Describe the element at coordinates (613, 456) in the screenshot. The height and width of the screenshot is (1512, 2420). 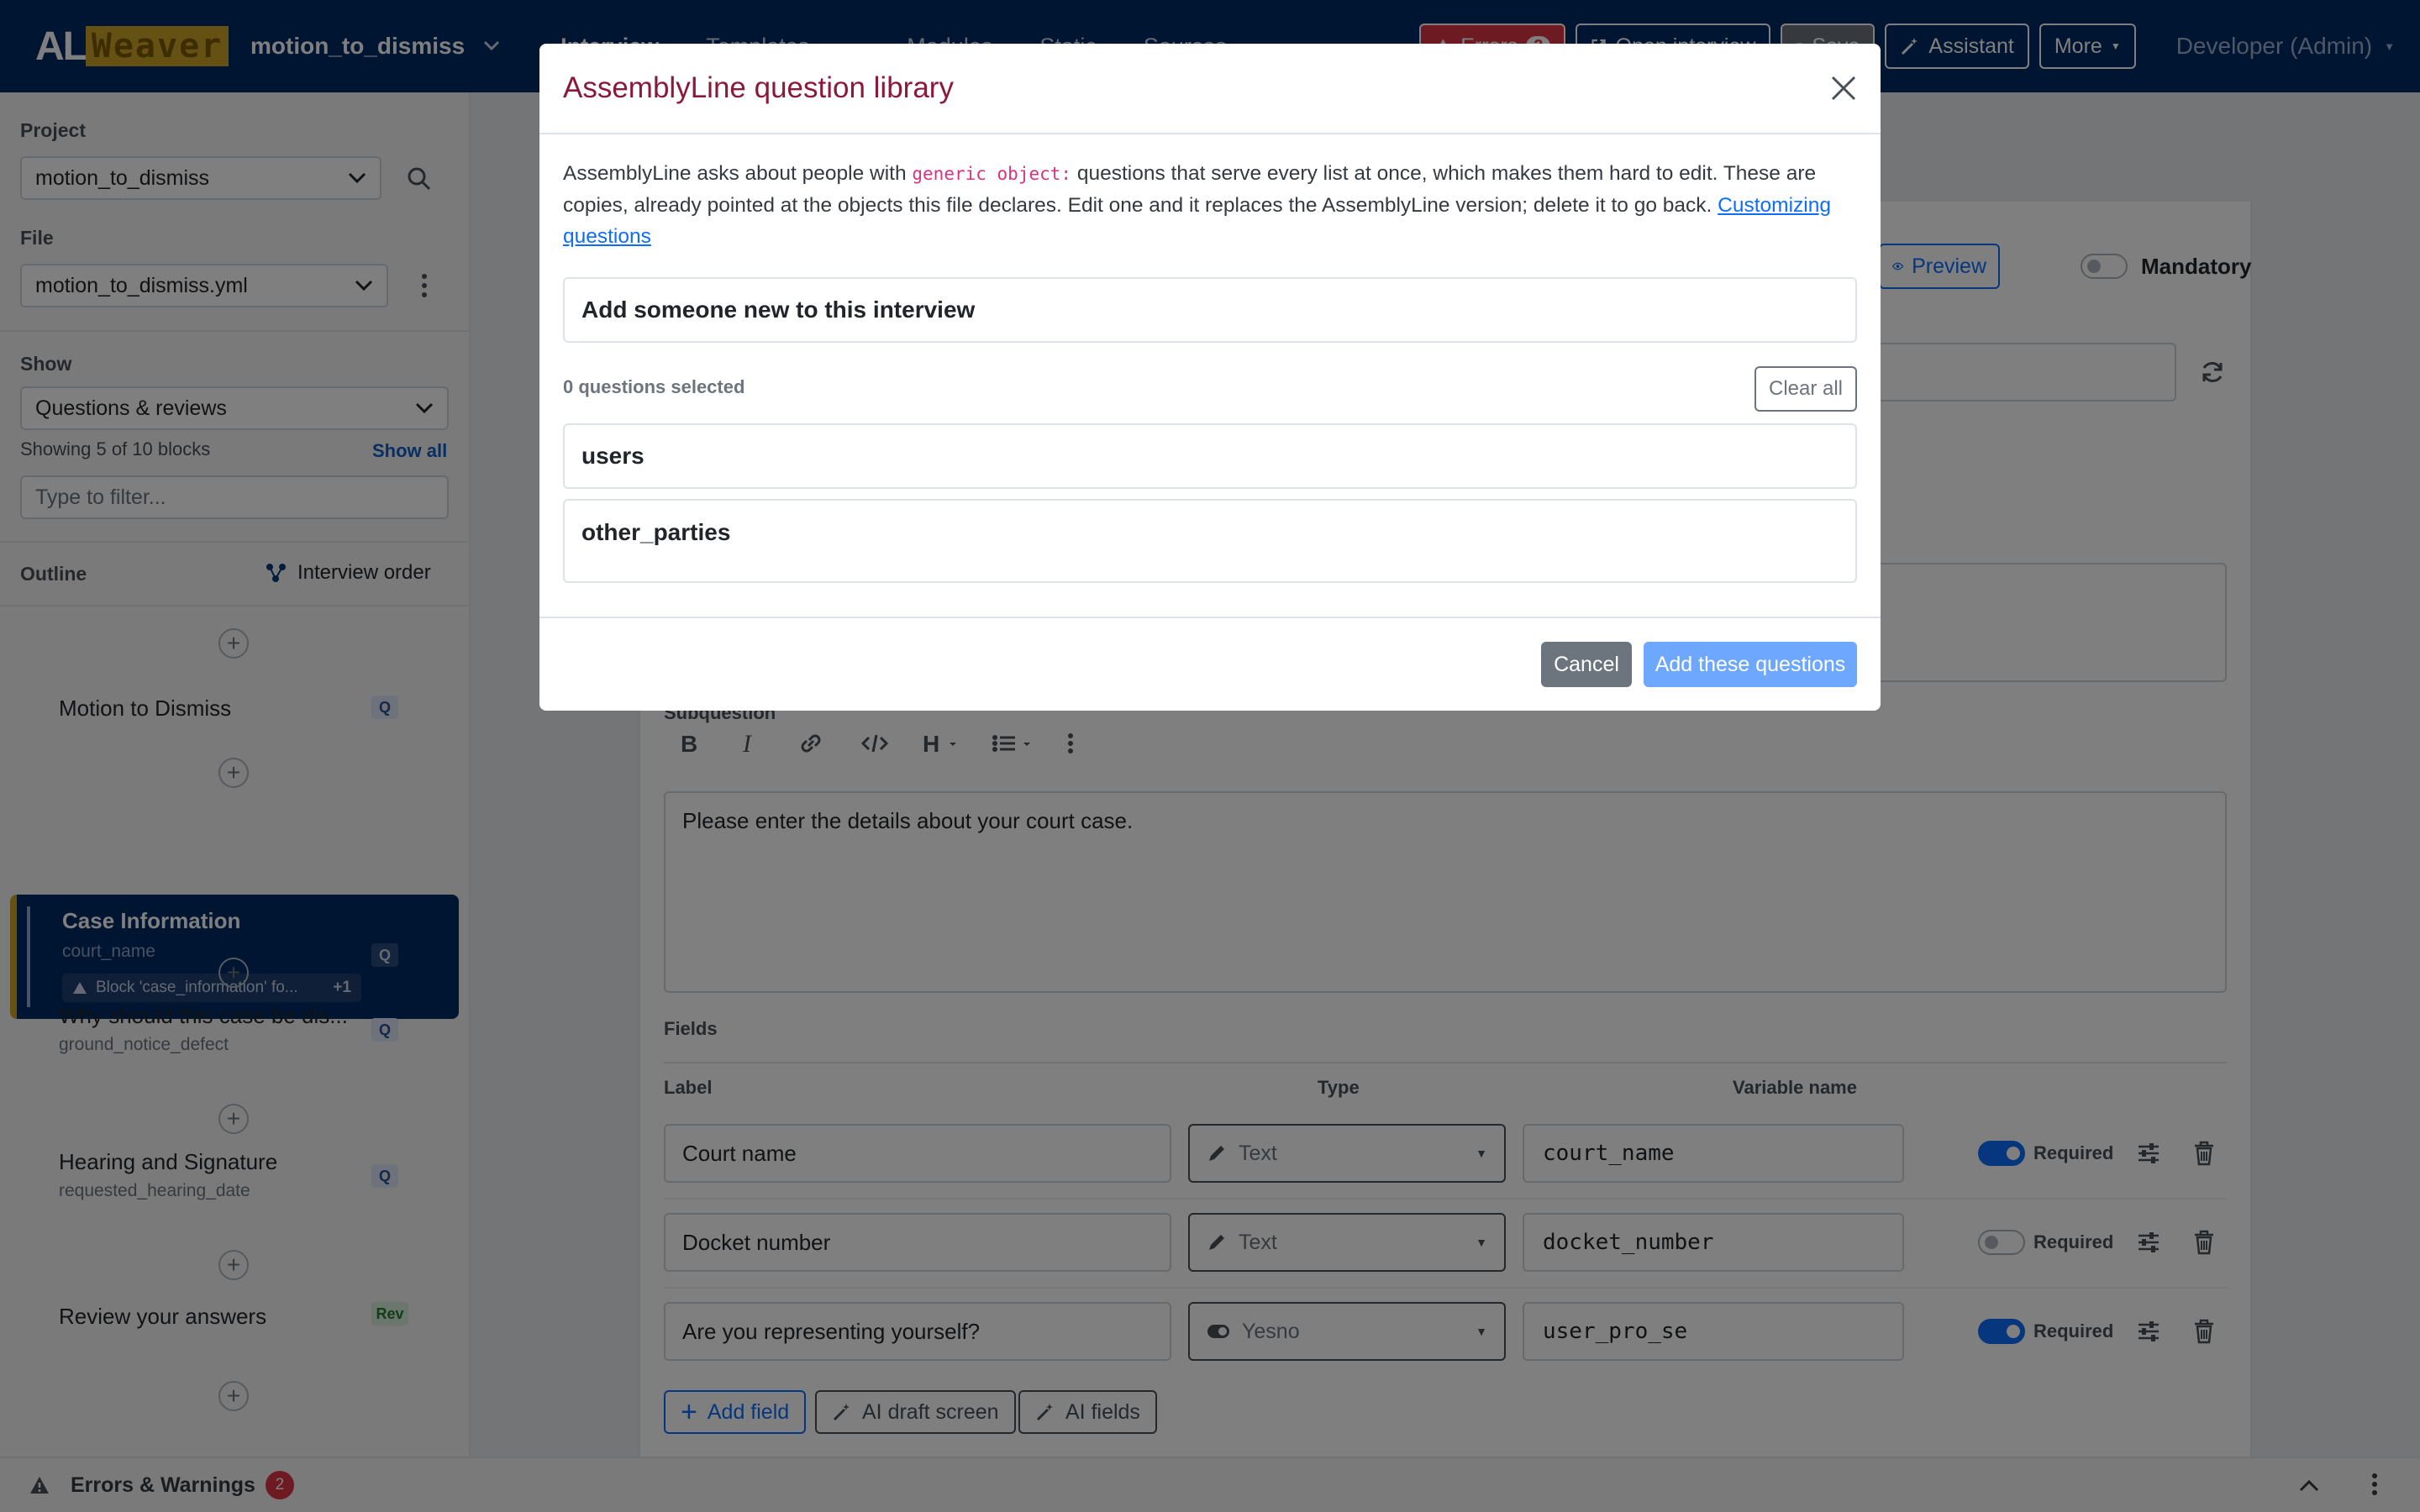
I see `group-label: users` at that location.